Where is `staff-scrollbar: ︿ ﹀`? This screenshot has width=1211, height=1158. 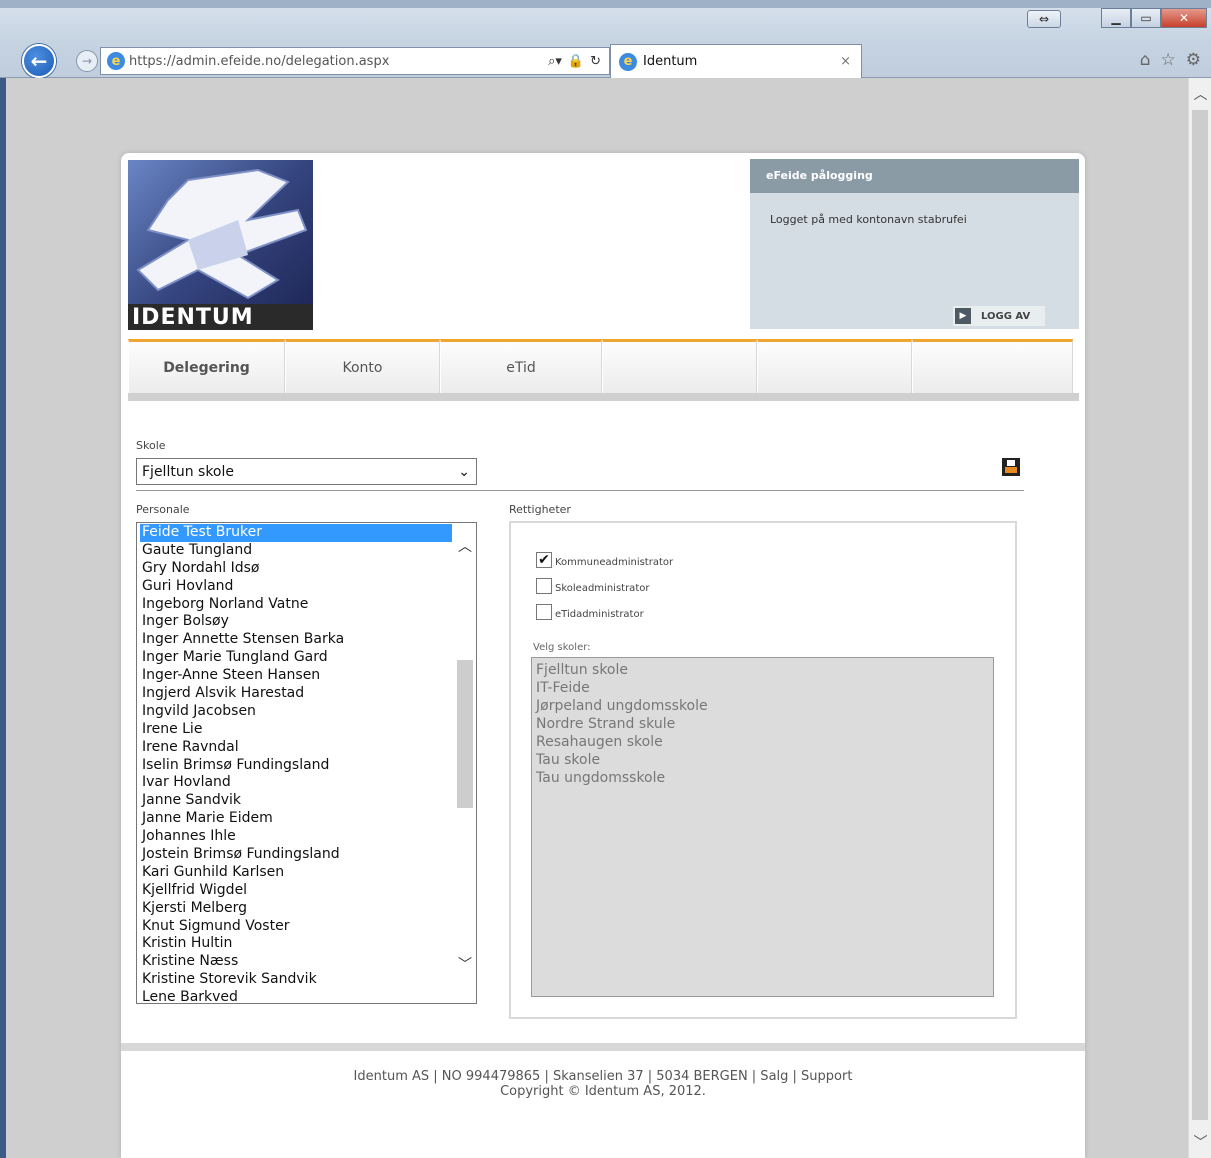
staff-scrollbar: ︿ ﹀ is located at coordinates (465, 763).